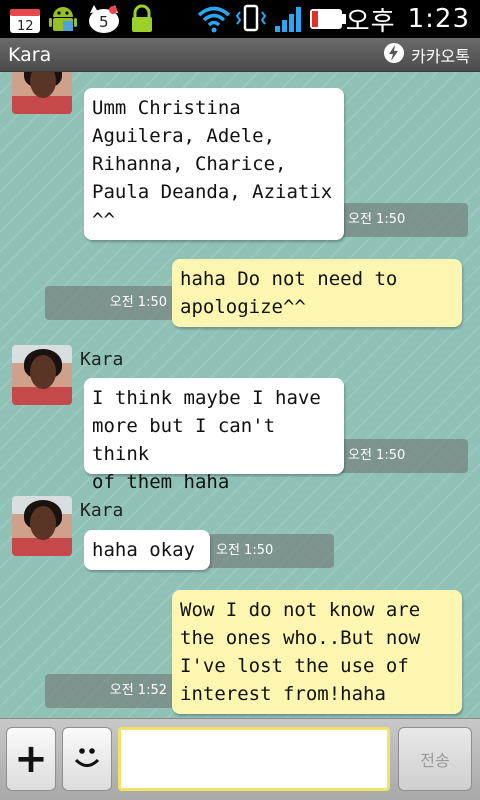  What do you see at coordinates (111, 691) in the screenshot?
I see `message-time: 오전 1:52` at bounding box center [111, 691].